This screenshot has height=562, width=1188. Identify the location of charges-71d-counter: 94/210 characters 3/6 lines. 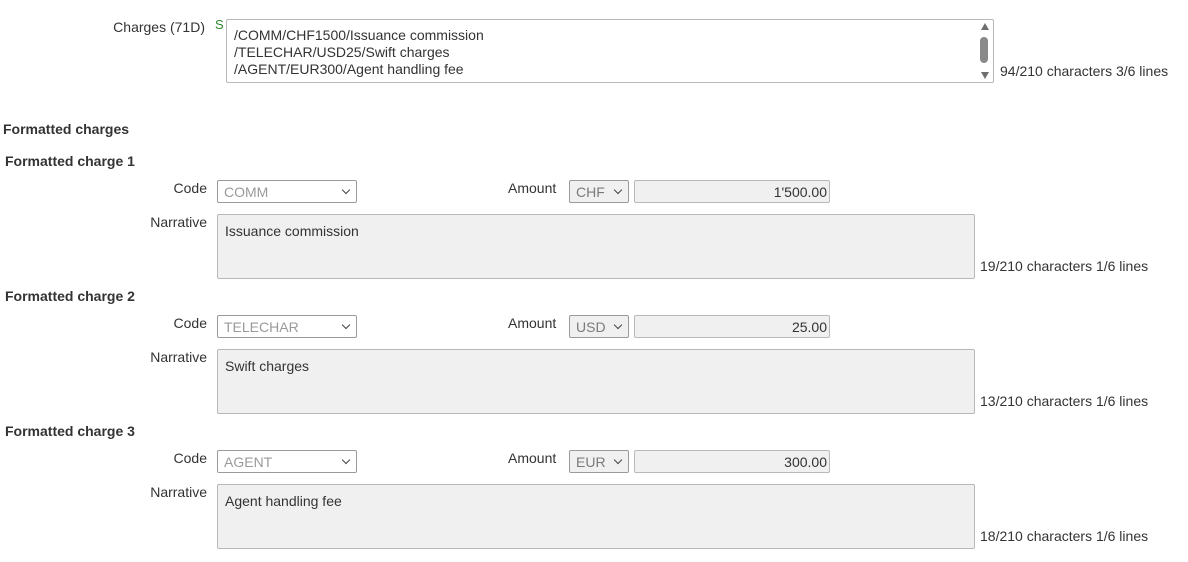
(1084, 71).